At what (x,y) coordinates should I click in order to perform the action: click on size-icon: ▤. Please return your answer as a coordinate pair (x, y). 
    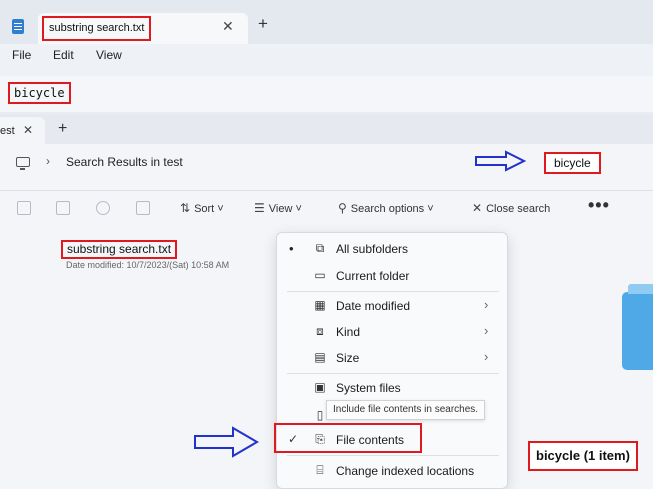
    Looking at the image, I should click on (320, 357).